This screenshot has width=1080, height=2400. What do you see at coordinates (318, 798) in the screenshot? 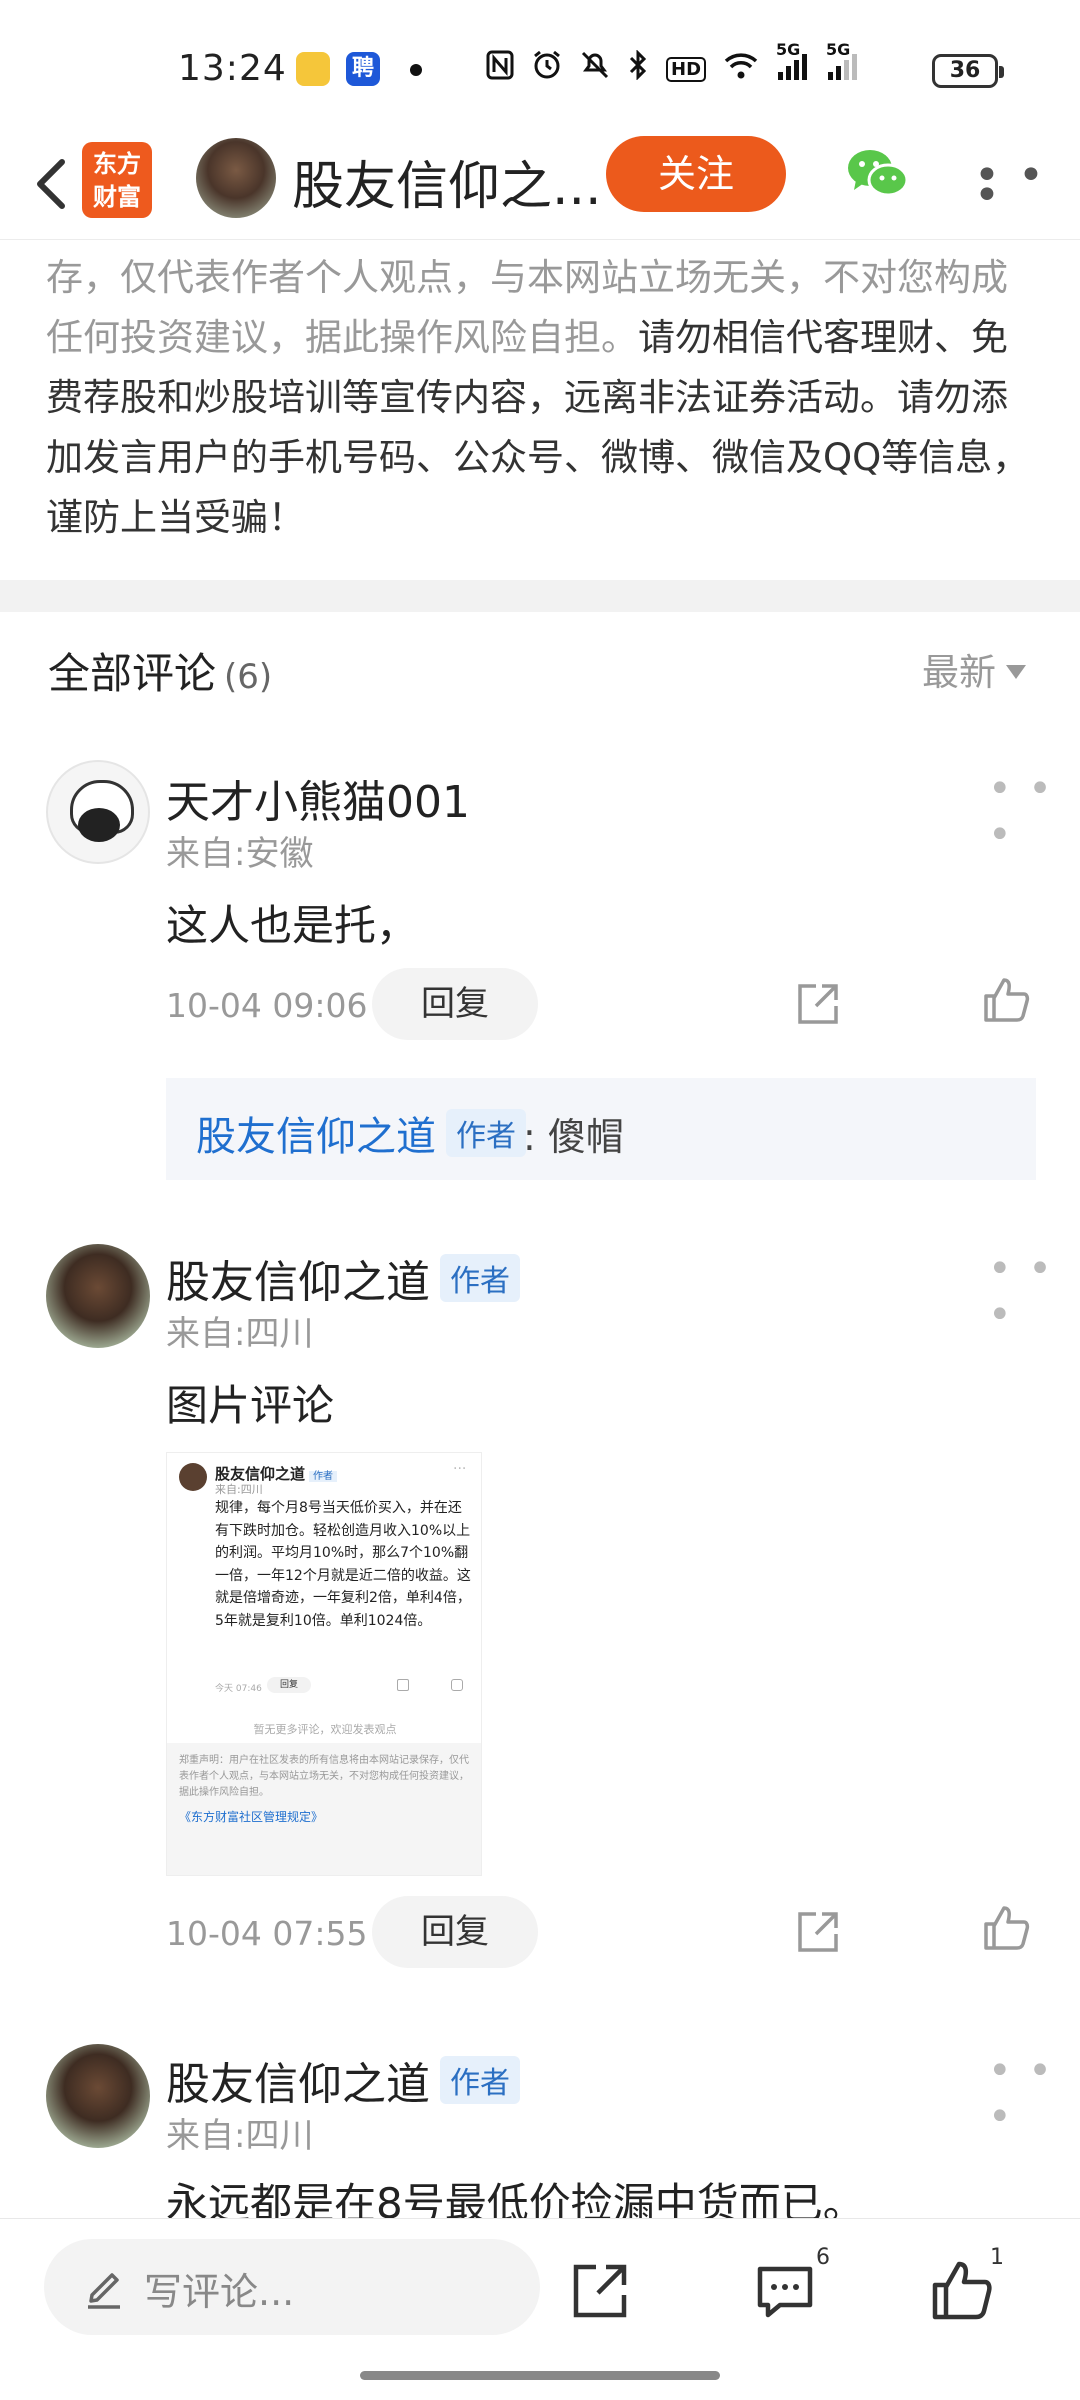
I see `commenter-name: 天才小熊猫001` at bounding box center [318, 798].